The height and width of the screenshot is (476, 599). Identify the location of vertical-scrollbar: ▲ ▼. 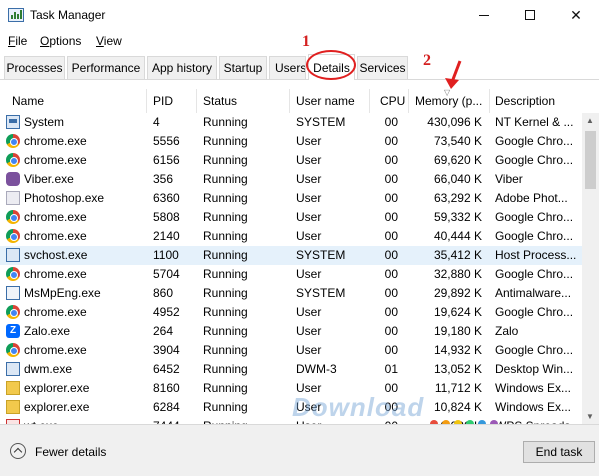
(590, 268).